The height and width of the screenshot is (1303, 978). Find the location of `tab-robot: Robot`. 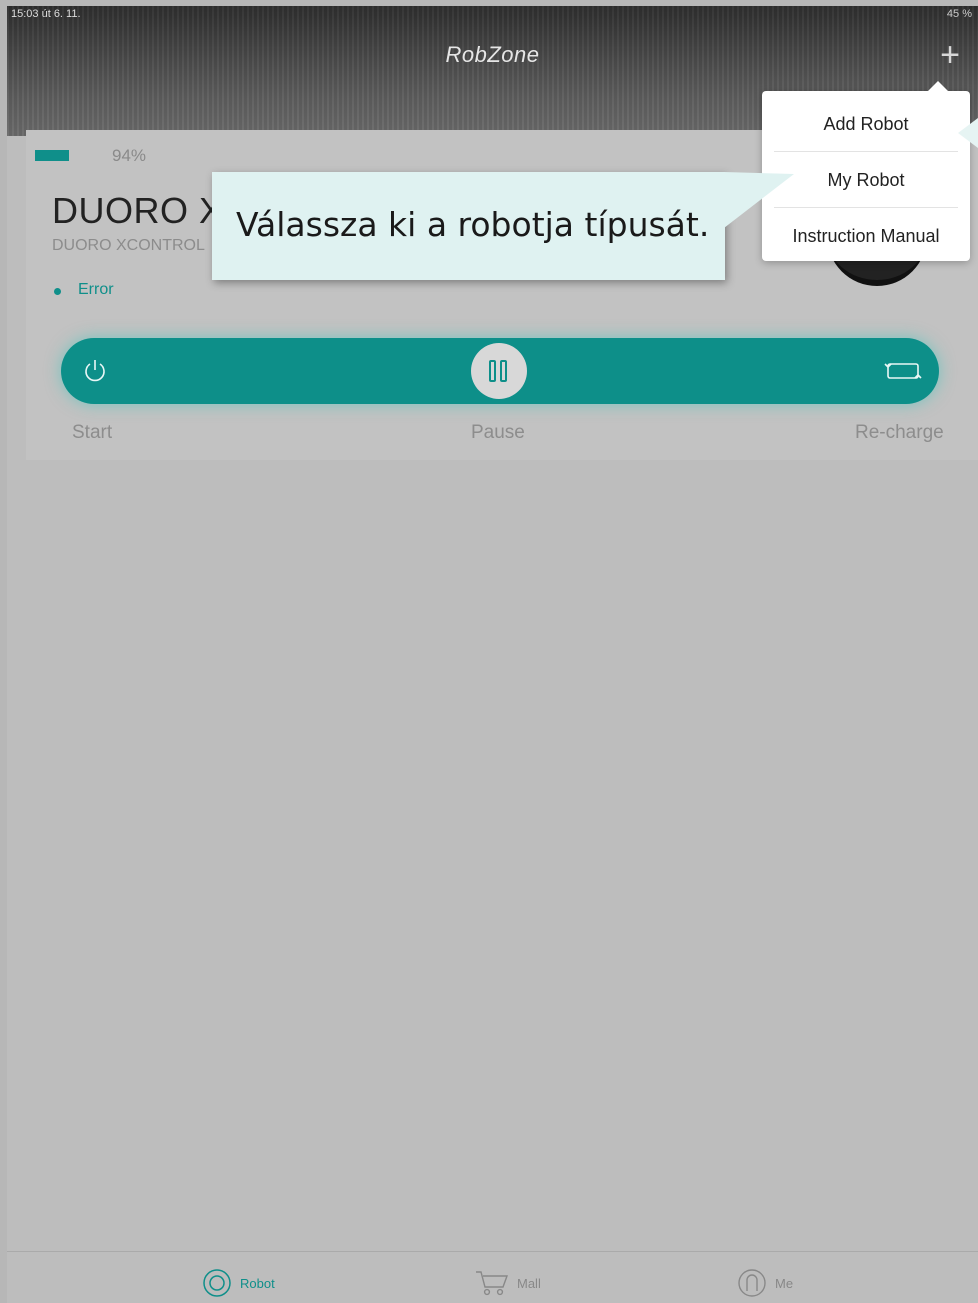

tab-robot: Robot is located at coordinates (238, 1283).